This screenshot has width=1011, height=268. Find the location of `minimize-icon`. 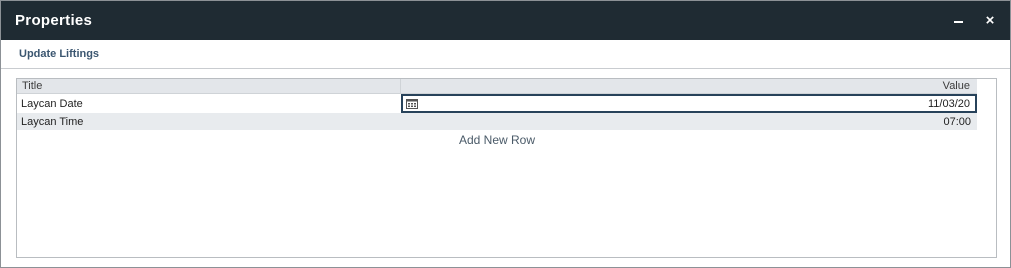

minimize-icon is located at coordinates (958, 21).